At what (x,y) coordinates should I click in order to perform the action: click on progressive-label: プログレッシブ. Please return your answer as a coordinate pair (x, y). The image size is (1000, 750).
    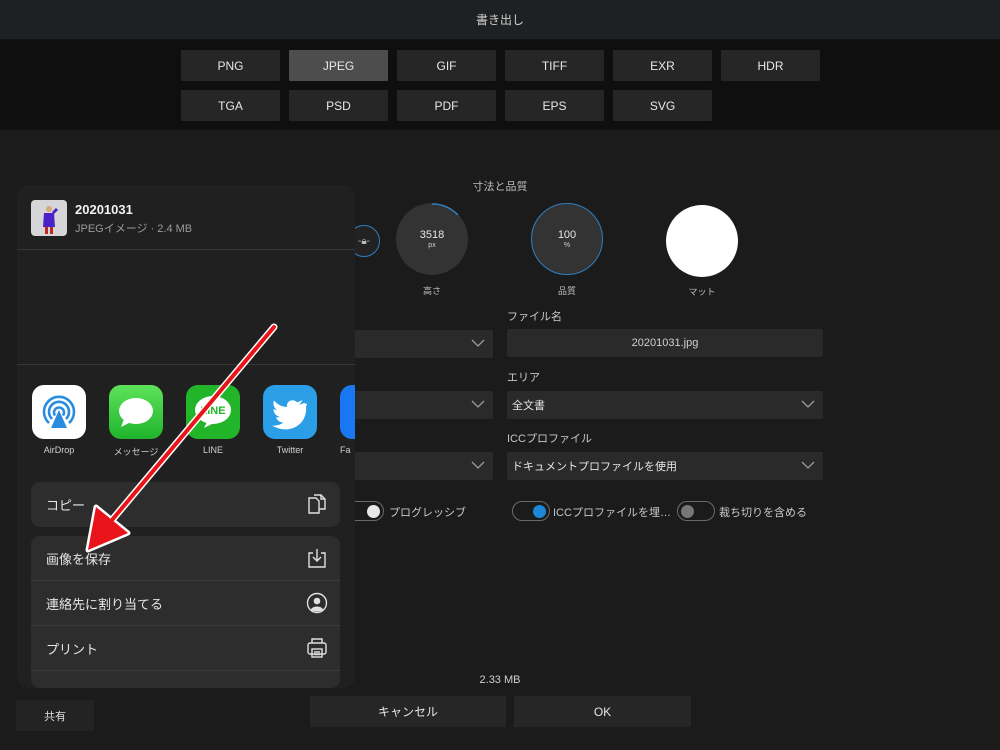
    Looking at the image, I should click on (427, 513).